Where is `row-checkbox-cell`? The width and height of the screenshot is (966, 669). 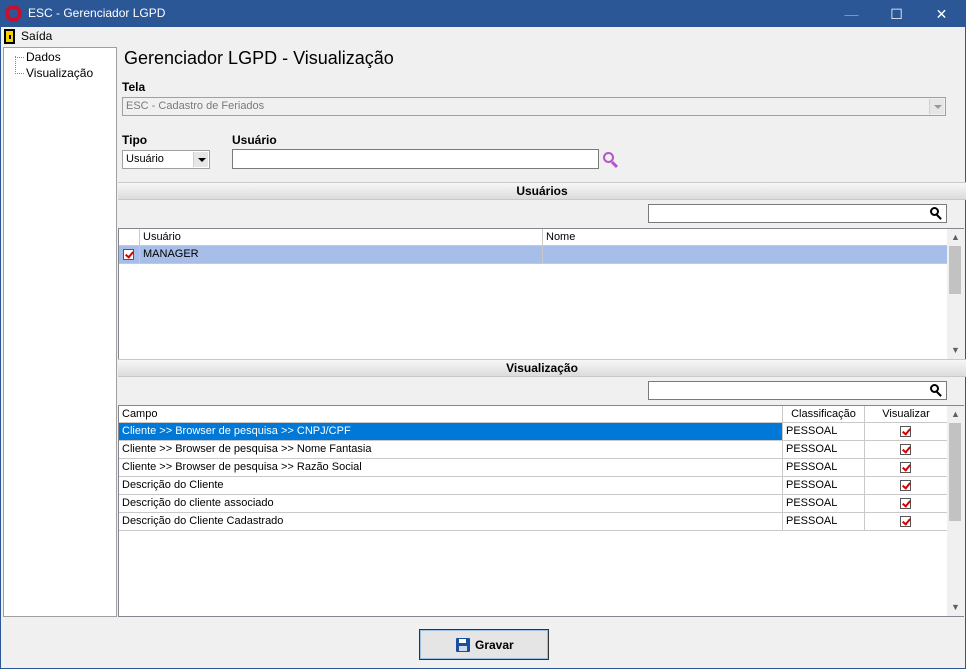
row-checkbox-cell is located at coordinates (129, 254).